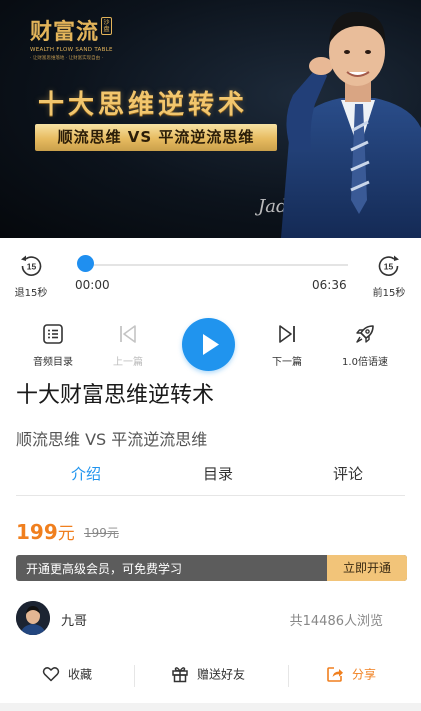  What do you see at coordinates (37, 532) in the screenshot?
I see `price-amount: 199` at bounding box center [37, 532].